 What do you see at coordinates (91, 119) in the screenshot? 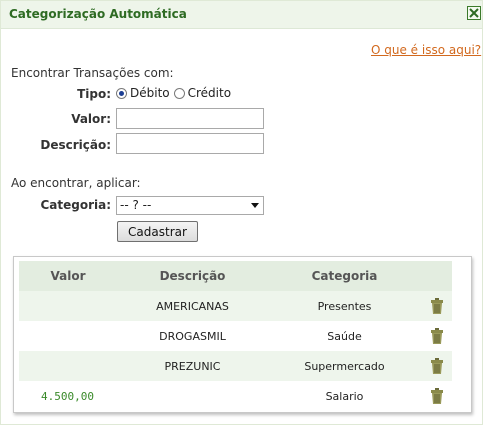
I see `value-label: Valor:` at bounding box center [91, 119].